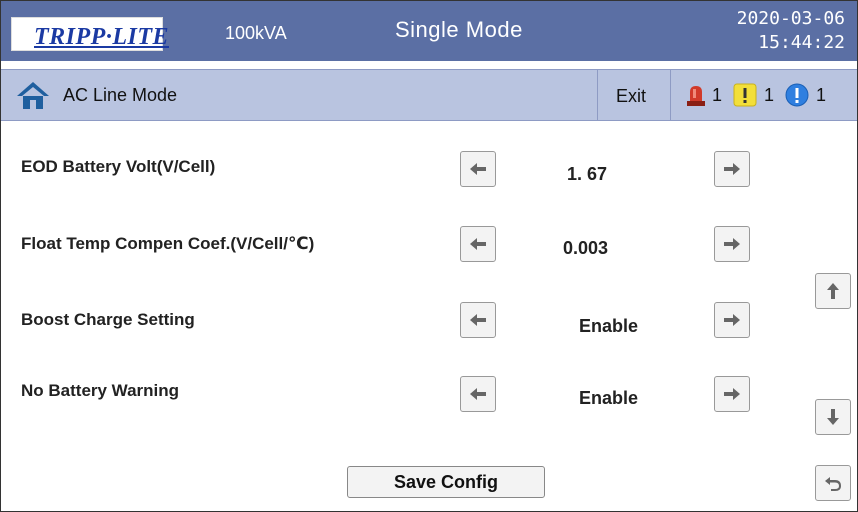  I want to click on no-battery-warning-value: Enable, so click(609, 398).